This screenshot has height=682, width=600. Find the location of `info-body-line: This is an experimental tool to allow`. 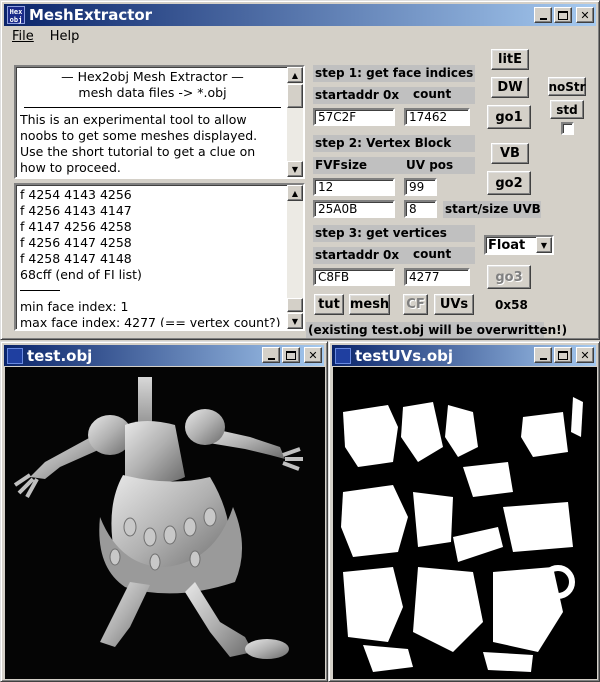

info-body-line: This is an experimental tool to allow is located at coordinates (133, 119).